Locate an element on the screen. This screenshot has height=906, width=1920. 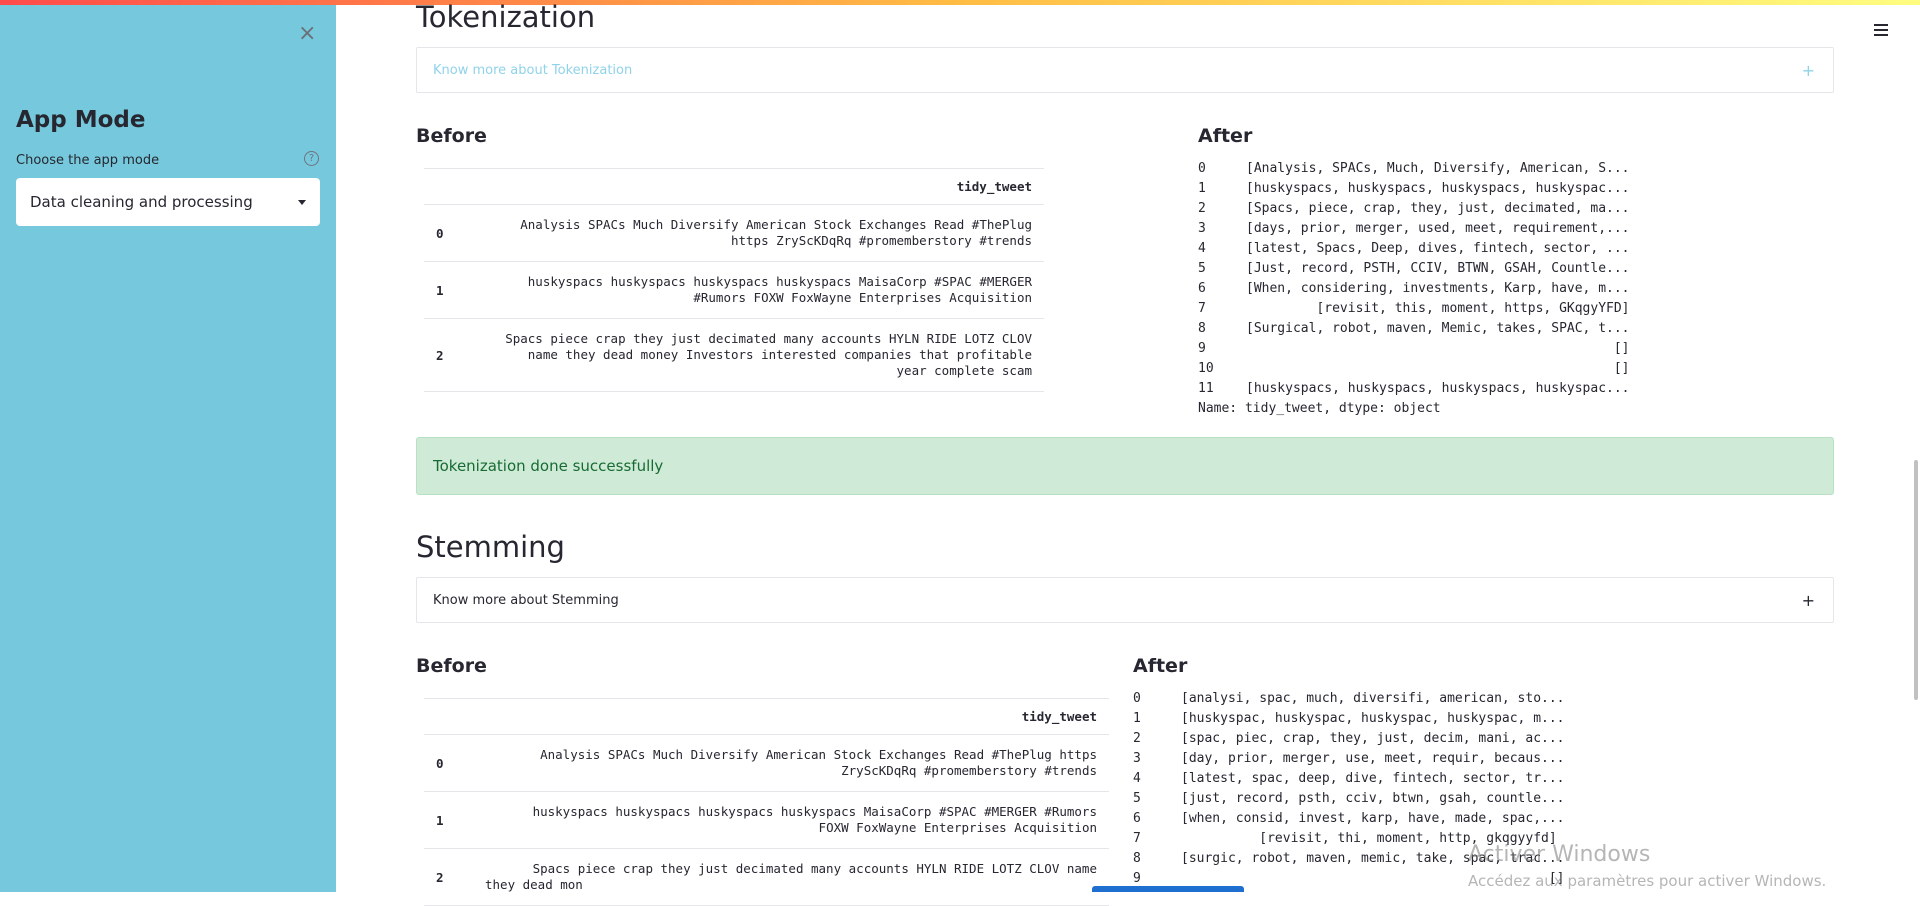
list-item: 10 [] is located at coordinates (1414, 368).